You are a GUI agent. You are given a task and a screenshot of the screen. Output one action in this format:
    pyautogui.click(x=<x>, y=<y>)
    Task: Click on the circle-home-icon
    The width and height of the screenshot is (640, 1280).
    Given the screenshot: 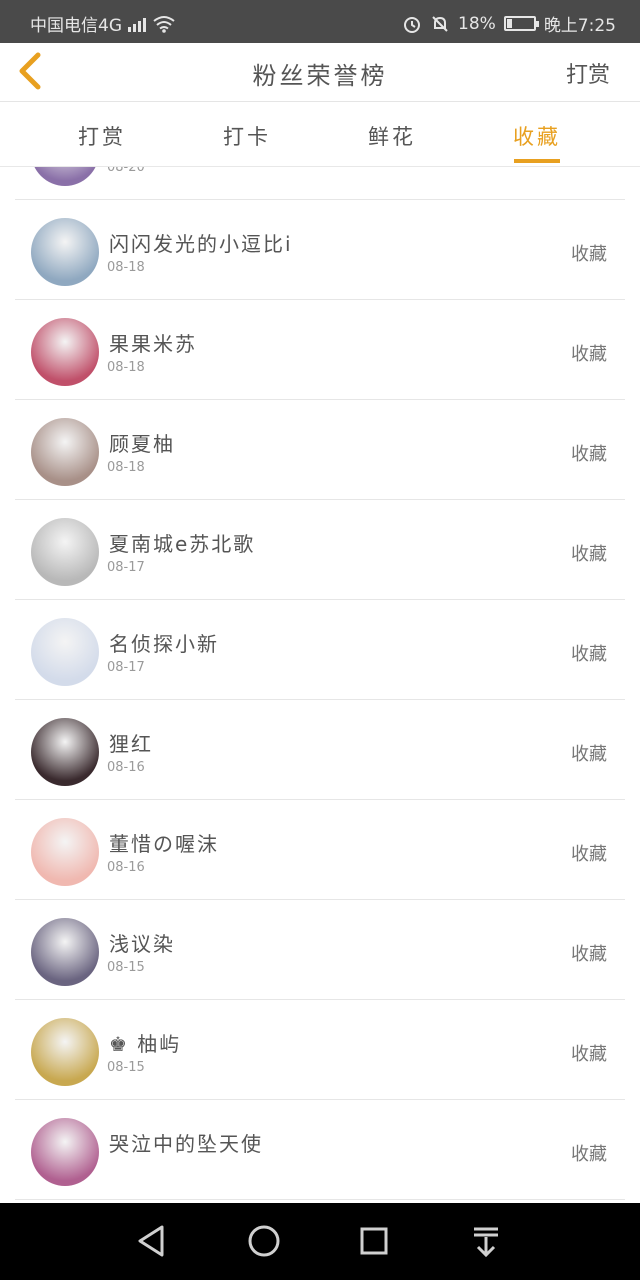 What is the action you would take?
    pyautogui.click(x=264, y=1241)
    